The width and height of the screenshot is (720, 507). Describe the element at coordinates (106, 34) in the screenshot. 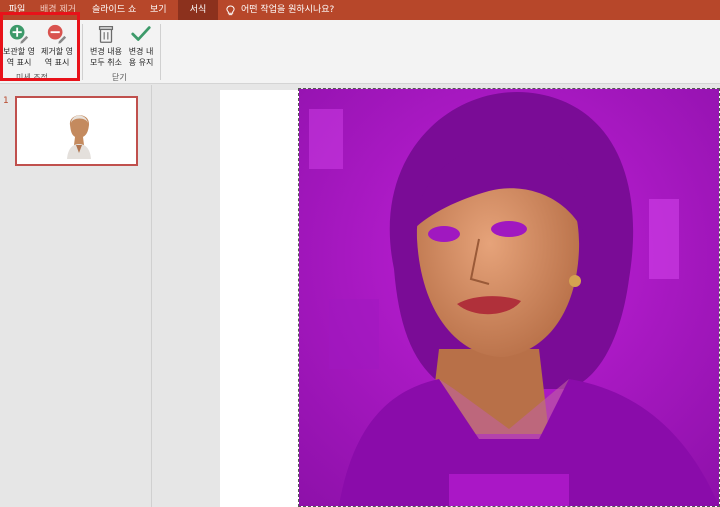

I see `trash-icon` at that location.